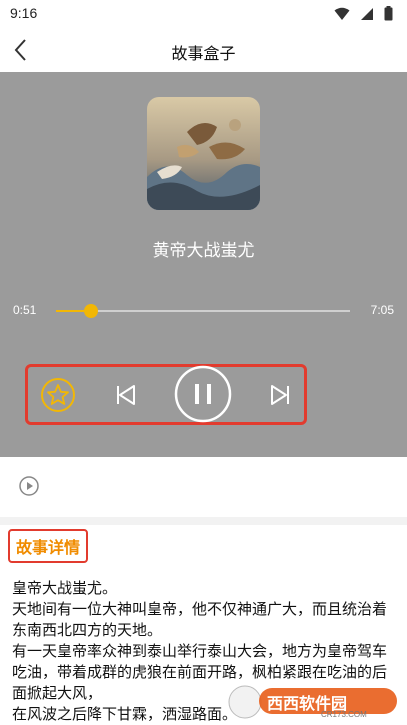 The width and height of the screenshot is (407, 725). I want to click on battery-icon, so click(388, 13).